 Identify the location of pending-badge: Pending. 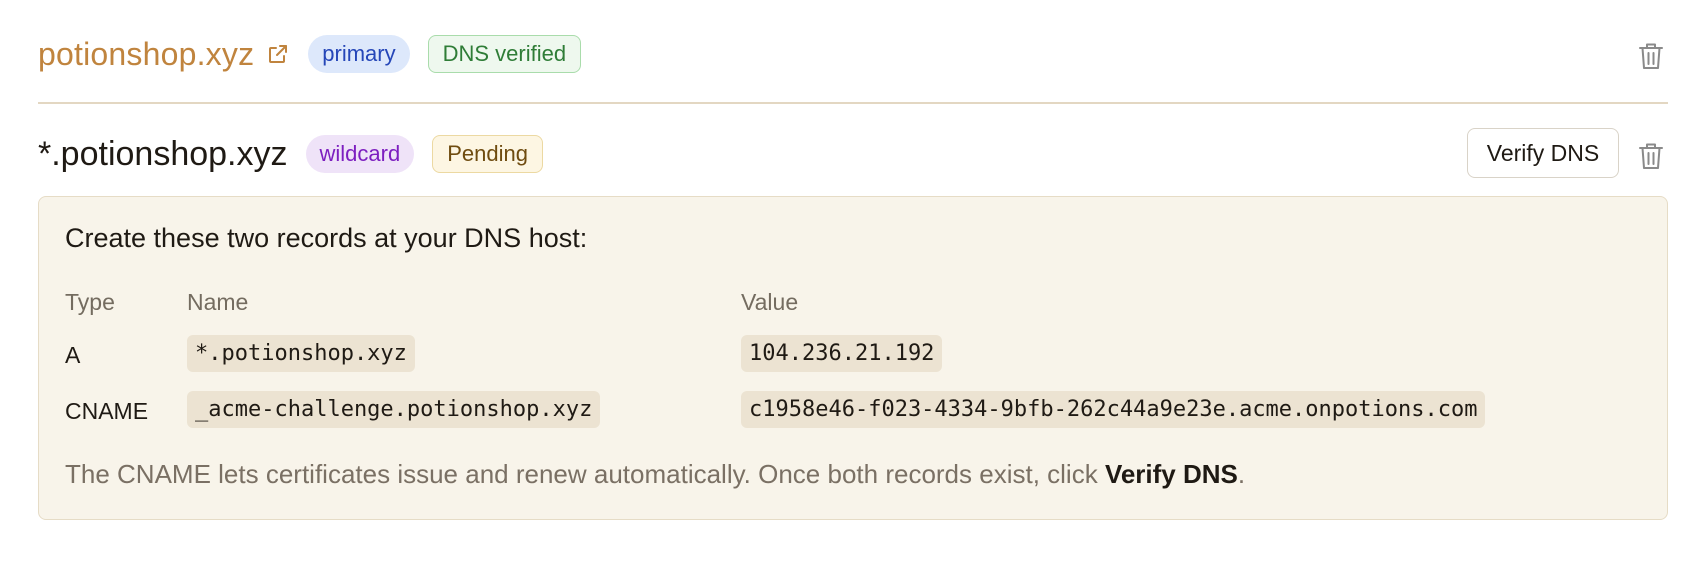
(487, 154).